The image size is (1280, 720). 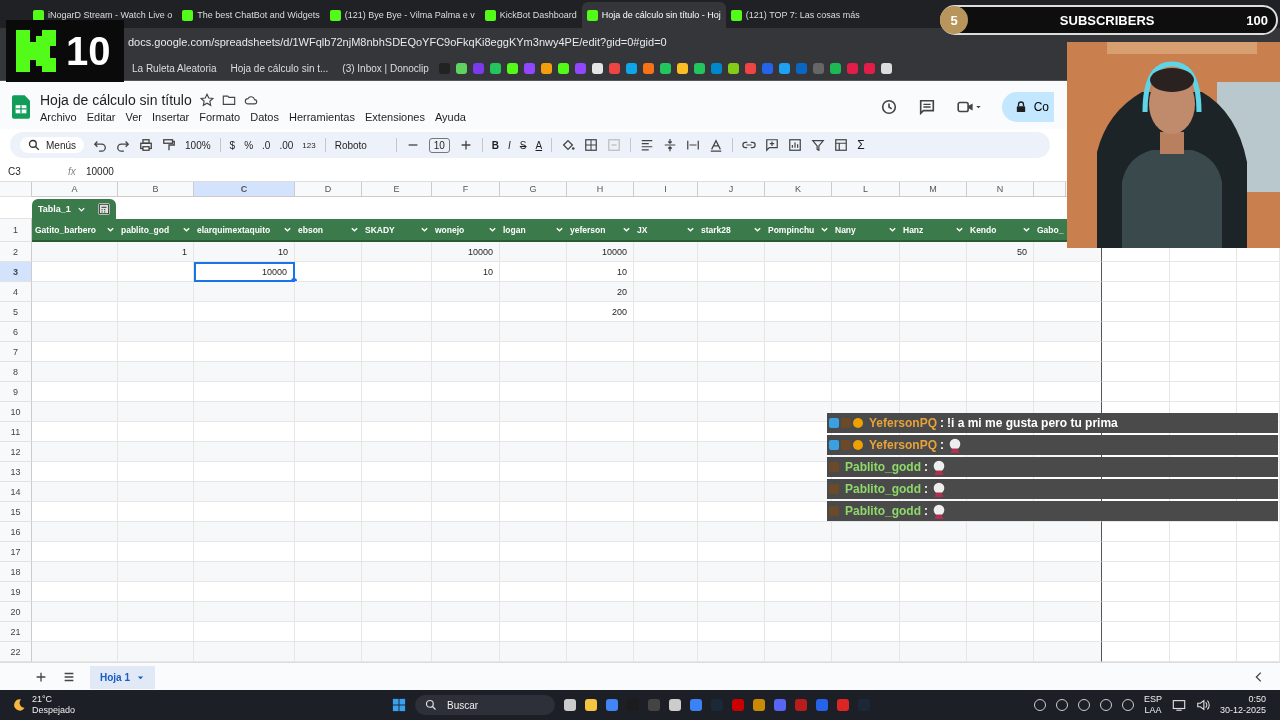 I want to click on menu-item: Archivo, so click(x=58, y=116).